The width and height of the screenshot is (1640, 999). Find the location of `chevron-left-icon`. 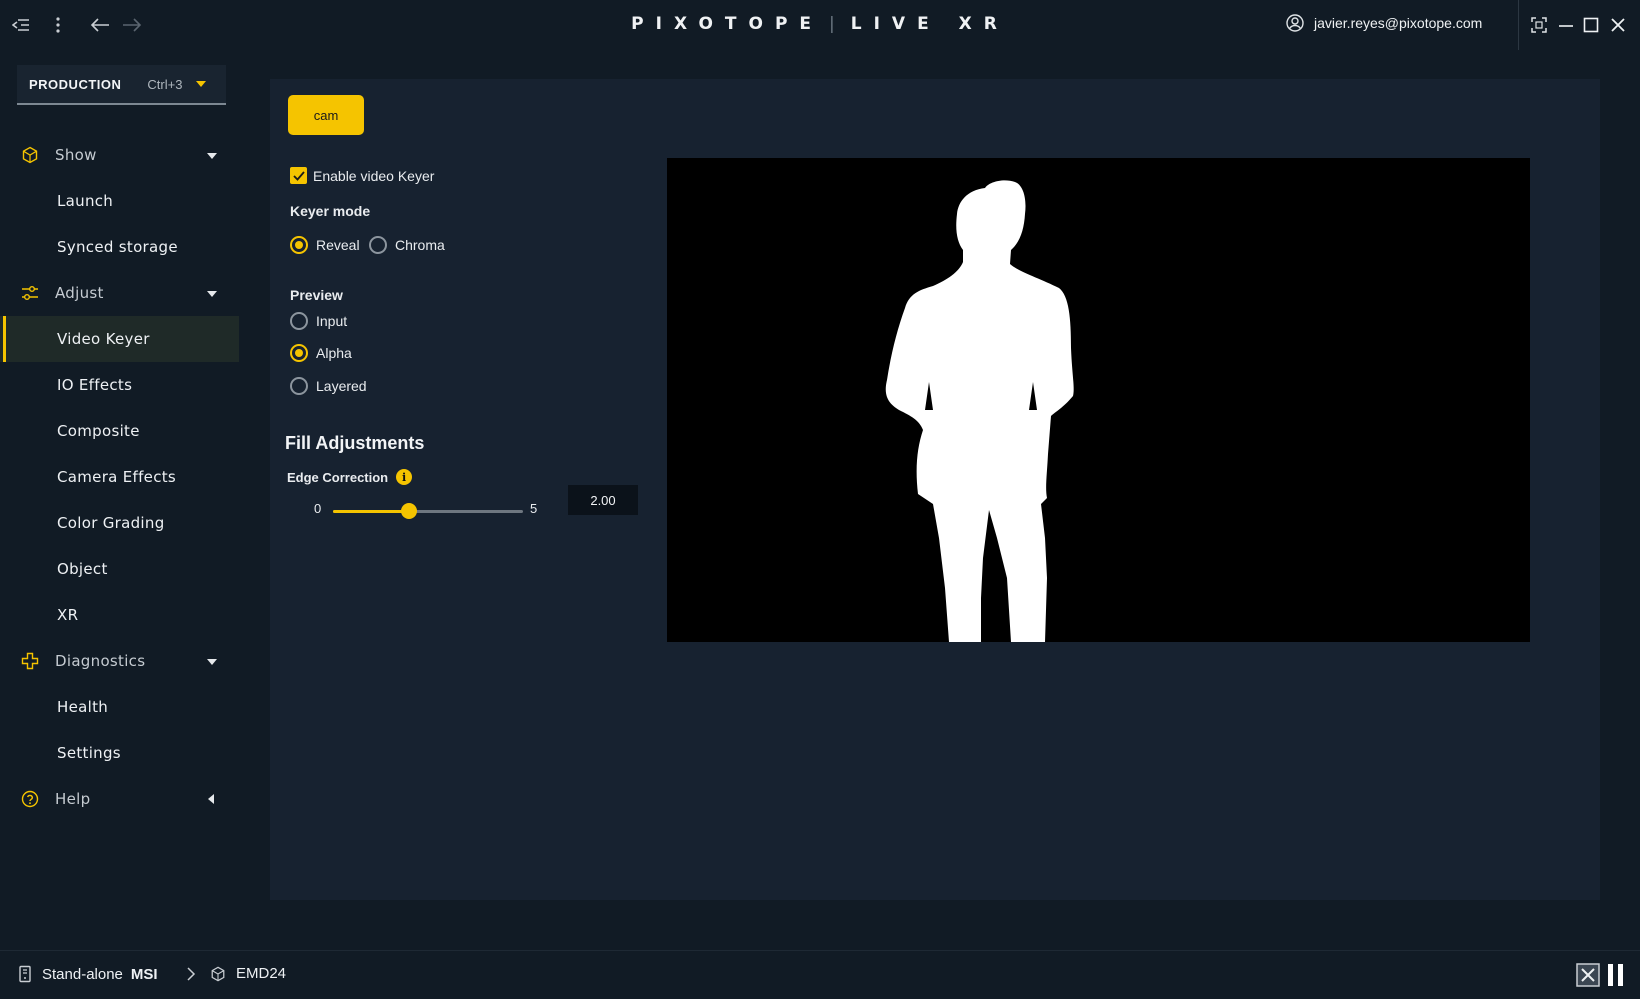

chevron-left-icon is located at coordinates (211, 799).